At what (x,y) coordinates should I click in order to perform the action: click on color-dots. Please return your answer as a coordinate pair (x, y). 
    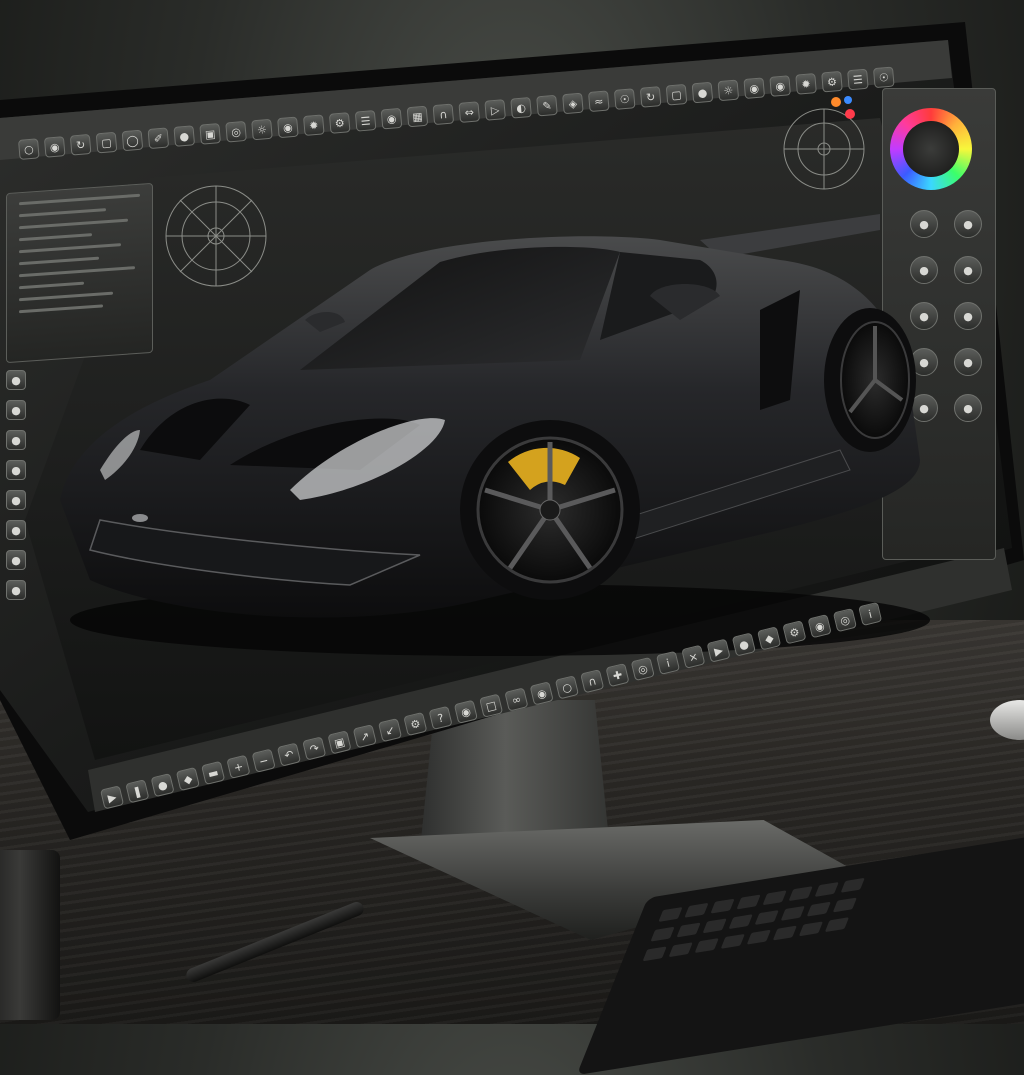
    Looking at the image, I should click on (843, 107).